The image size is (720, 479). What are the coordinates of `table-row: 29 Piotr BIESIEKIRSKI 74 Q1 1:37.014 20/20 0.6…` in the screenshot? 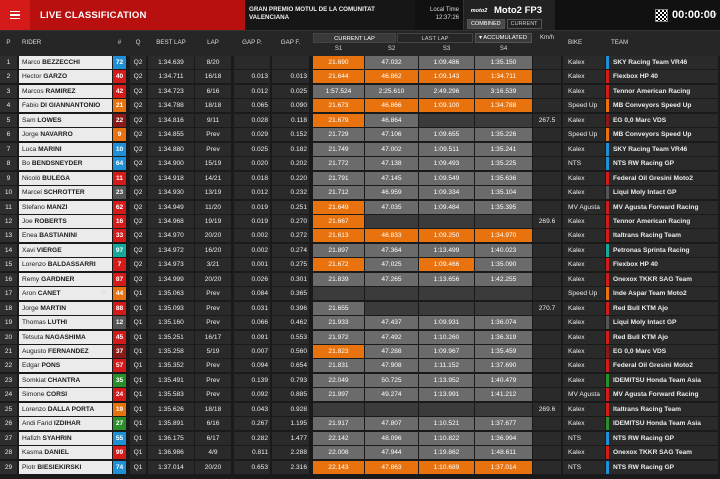 It's located at (360, 467).